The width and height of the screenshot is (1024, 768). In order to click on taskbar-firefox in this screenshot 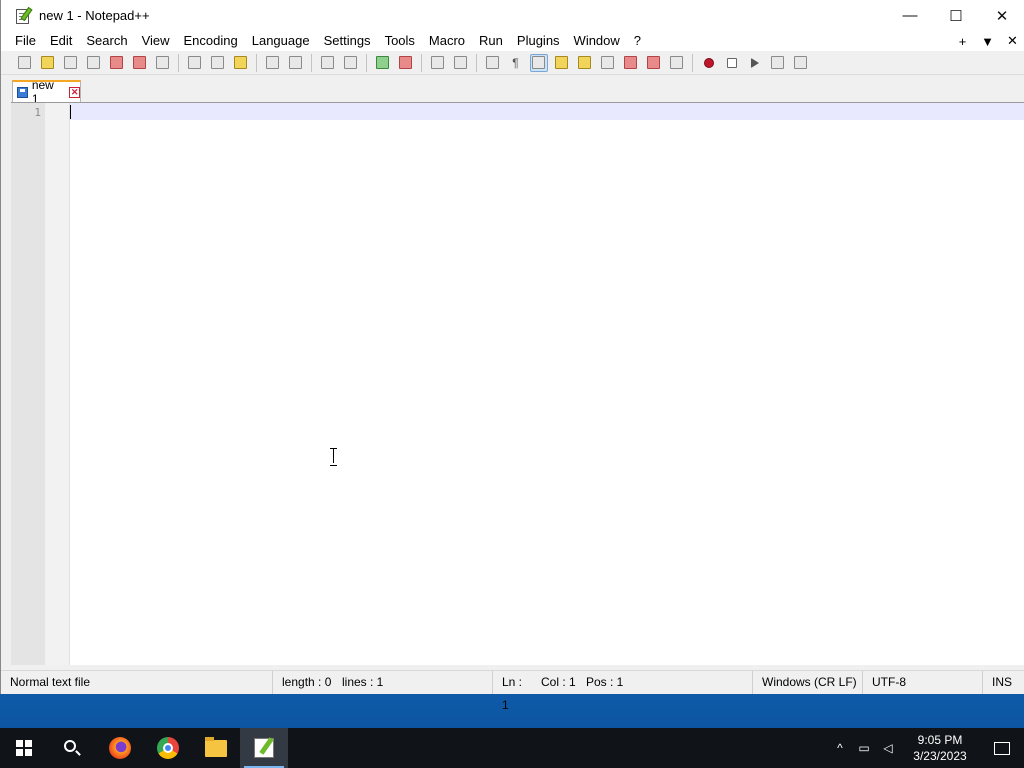, I will do `click(120, 748)`.